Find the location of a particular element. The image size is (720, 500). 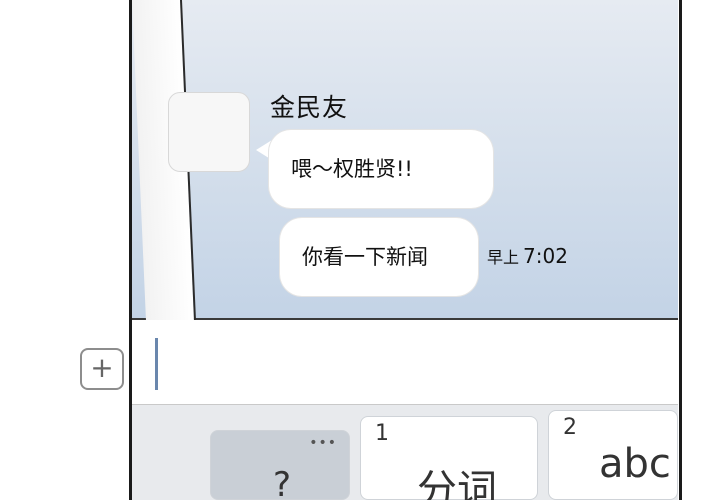

sender-name: 金民友 is located at coordinates (309, 107).